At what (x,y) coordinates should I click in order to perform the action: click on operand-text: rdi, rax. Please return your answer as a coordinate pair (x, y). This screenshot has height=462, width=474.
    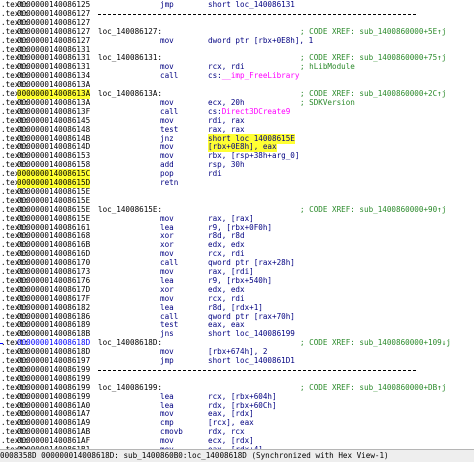
    Looking at the image, I should click on (226, 120).